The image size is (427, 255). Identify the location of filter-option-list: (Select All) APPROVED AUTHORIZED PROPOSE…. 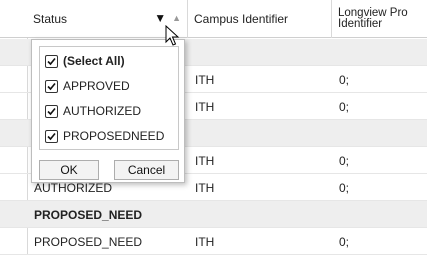
(109, 98).